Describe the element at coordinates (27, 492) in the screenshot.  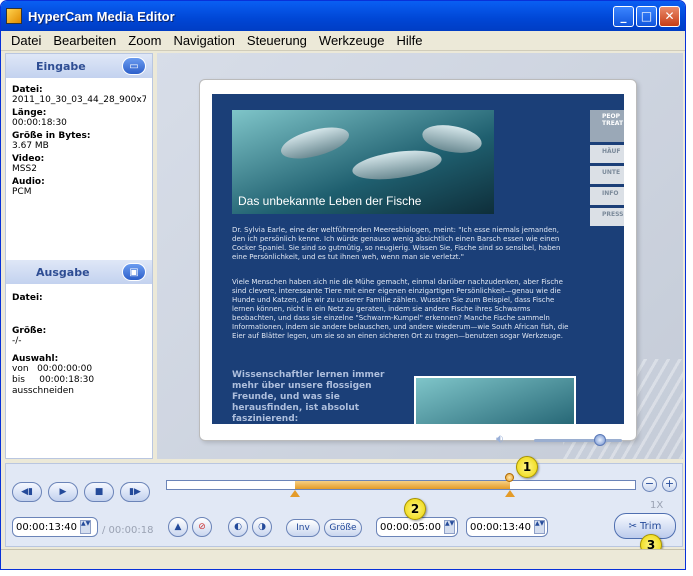
I see `previous-frame-button: ◀▮` at that location.